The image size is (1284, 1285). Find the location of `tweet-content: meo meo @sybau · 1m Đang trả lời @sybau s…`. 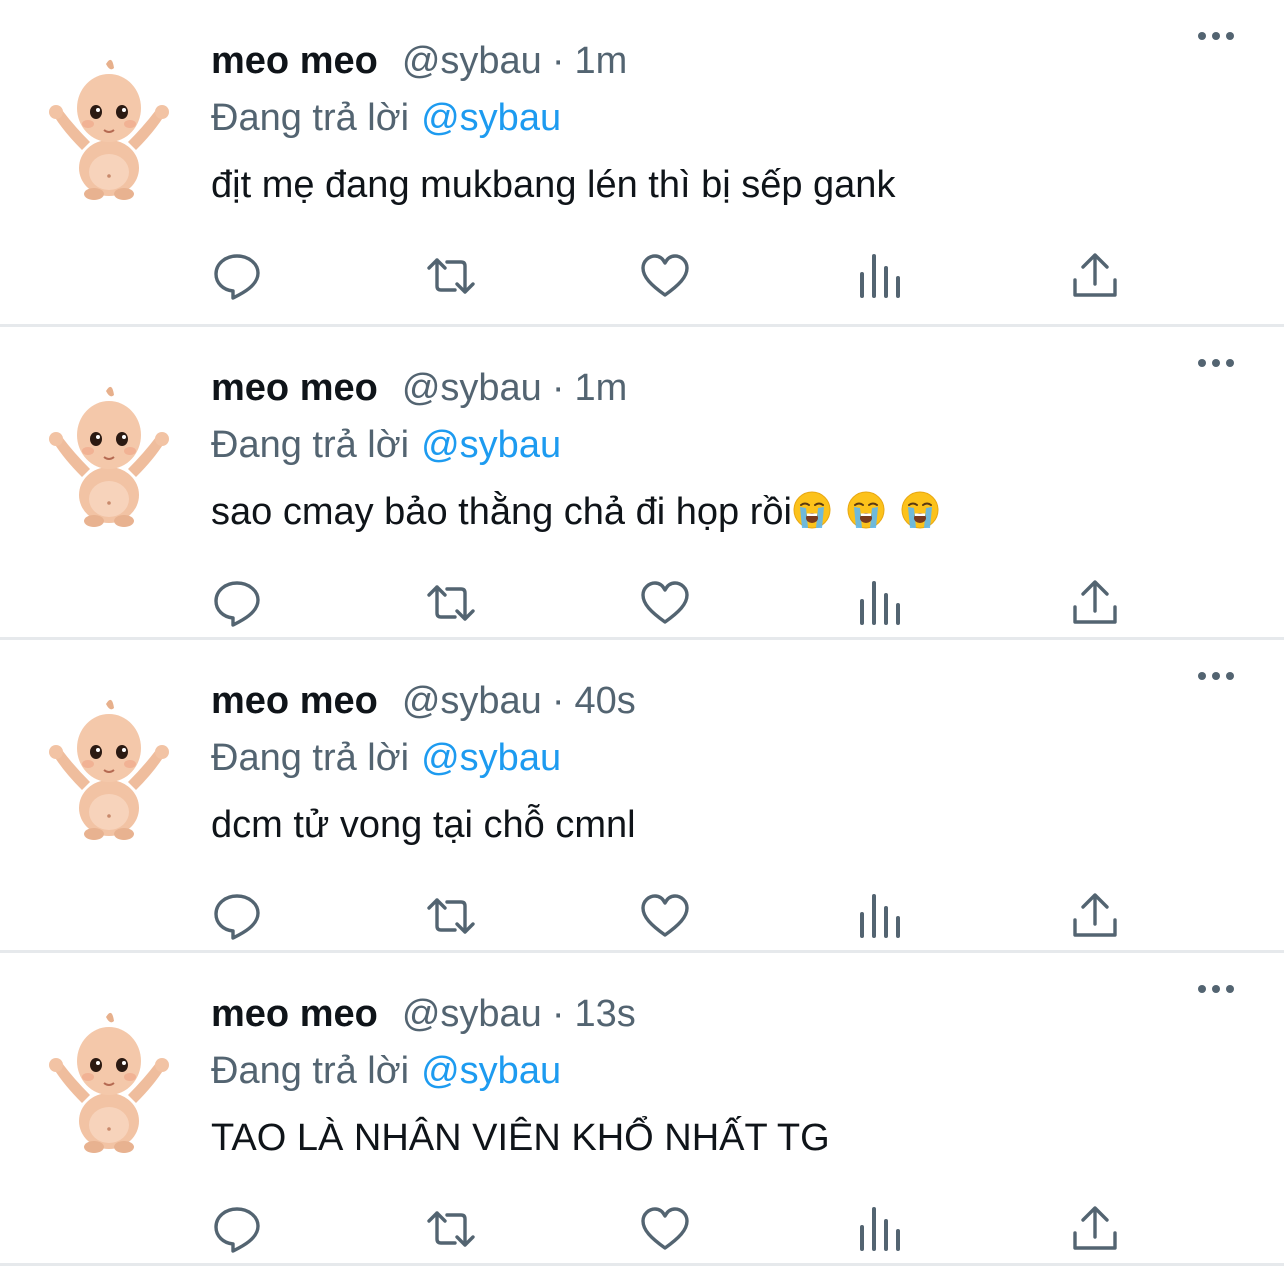

tweet-content: meo meo @sybau · 1m Đang trả lời @sybau s… is located at coordinates (727, 452).